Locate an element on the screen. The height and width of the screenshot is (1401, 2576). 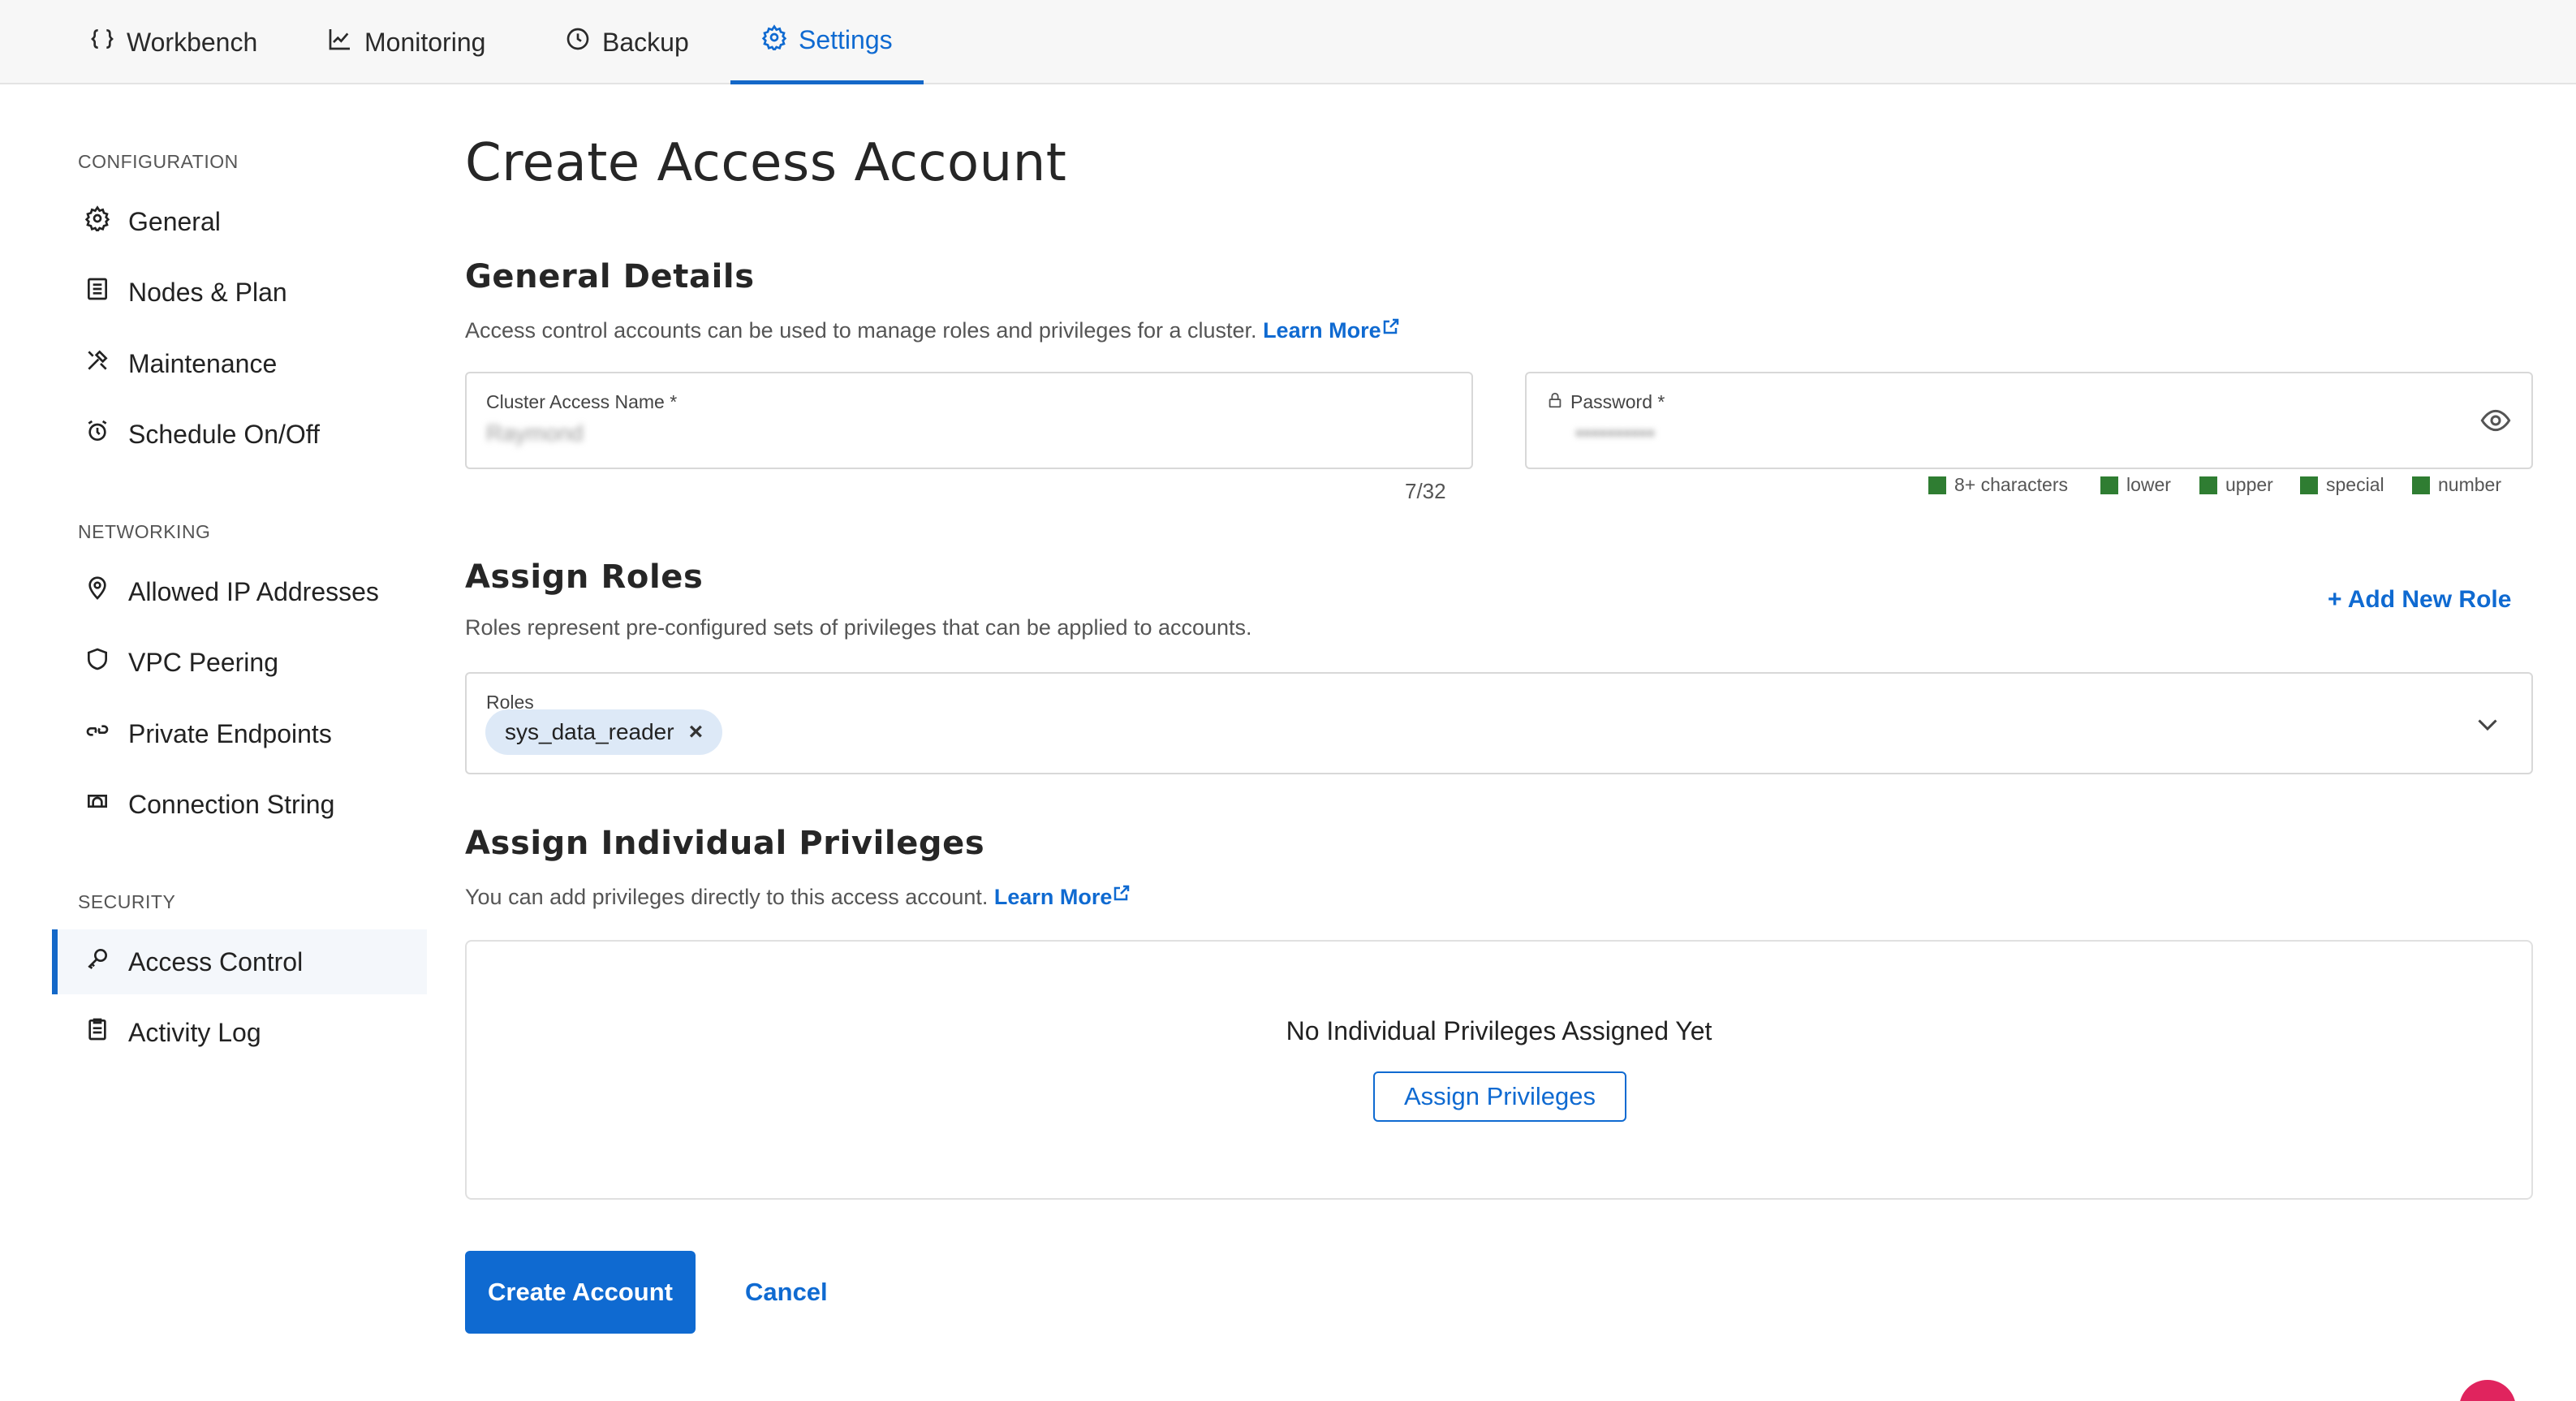
create-account-button: Create Account is located at coordinates (580, 1292).